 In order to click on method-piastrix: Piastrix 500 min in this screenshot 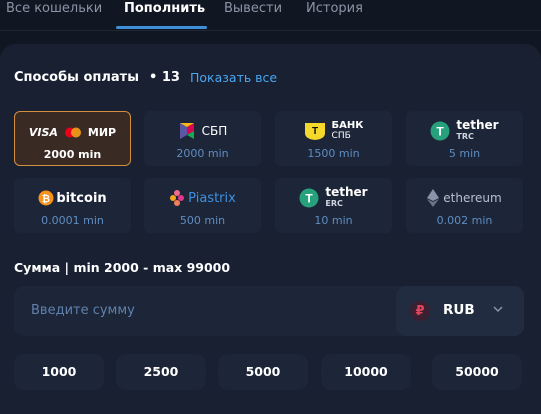, I will do `click(202, 205)`.